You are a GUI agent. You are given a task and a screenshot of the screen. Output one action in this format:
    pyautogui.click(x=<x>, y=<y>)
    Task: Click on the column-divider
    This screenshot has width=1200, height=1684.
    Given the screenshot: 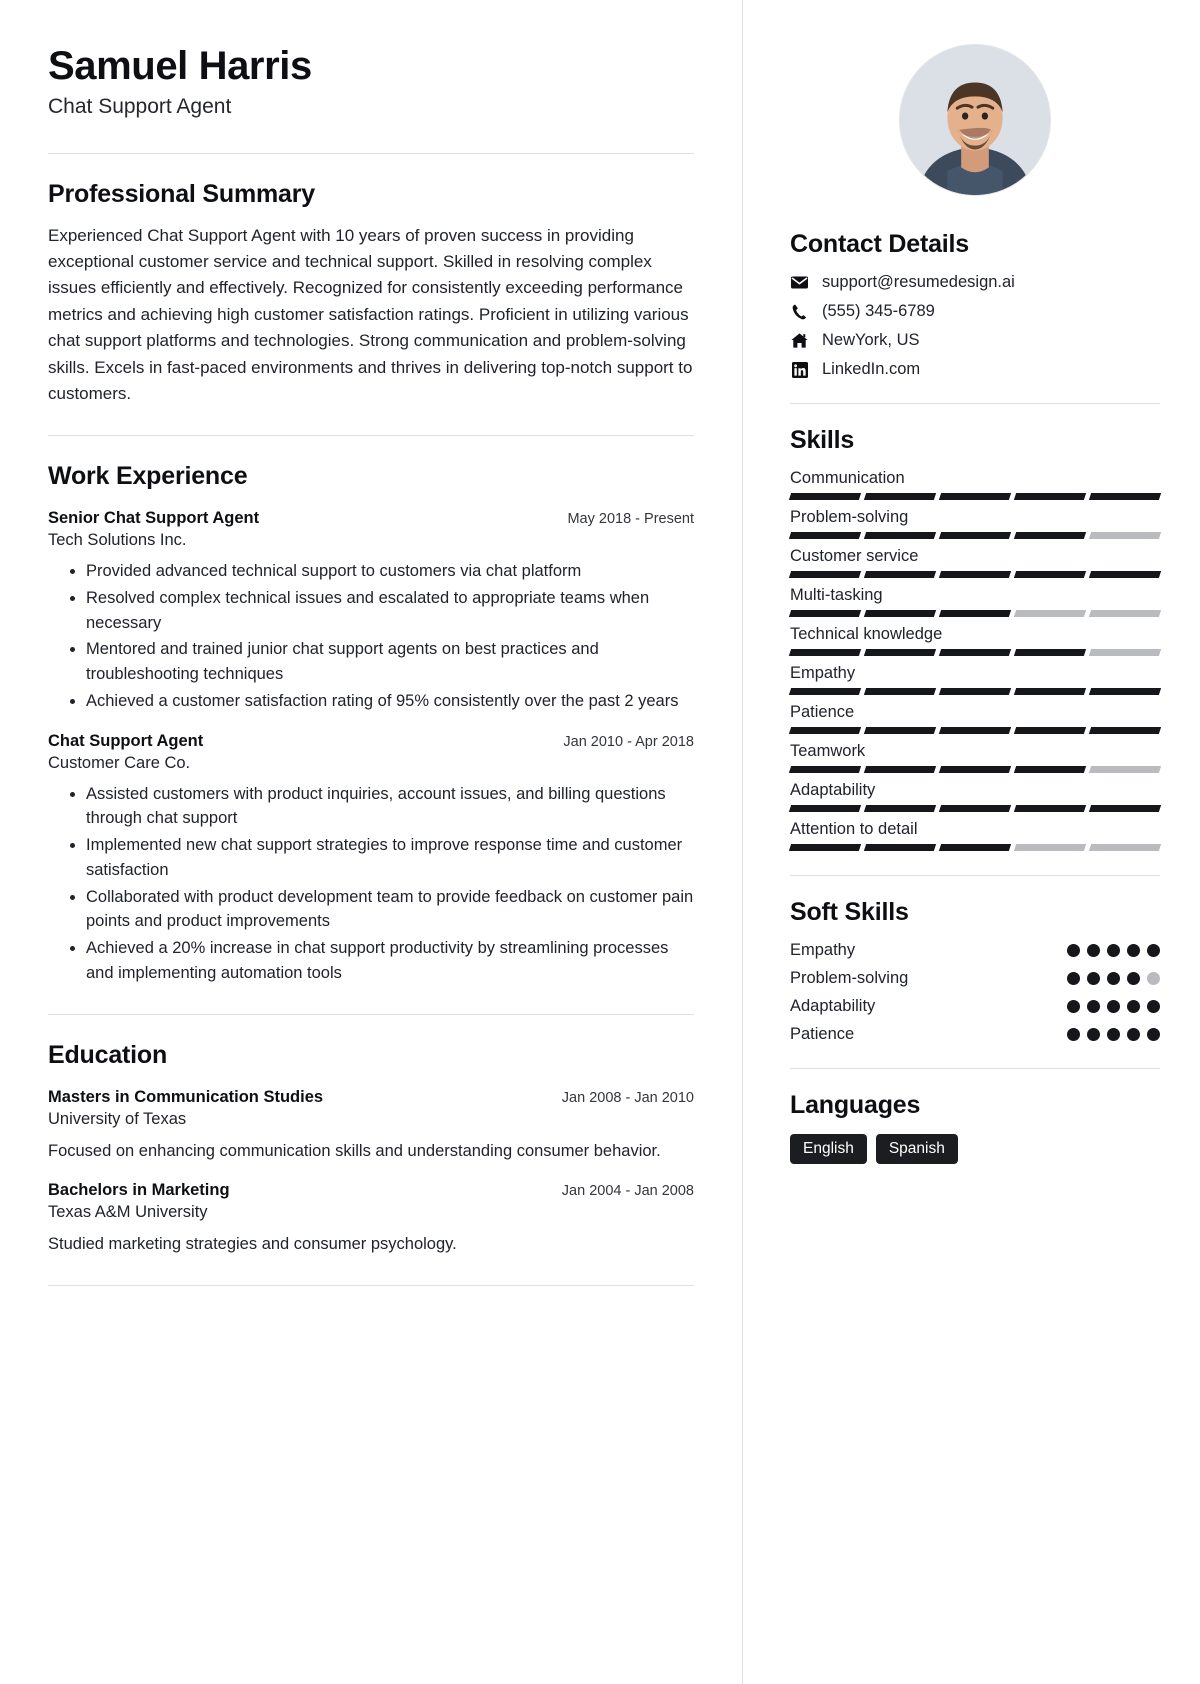 What is the action you would take?
    pyautogui.click(x=742, y=842)
    